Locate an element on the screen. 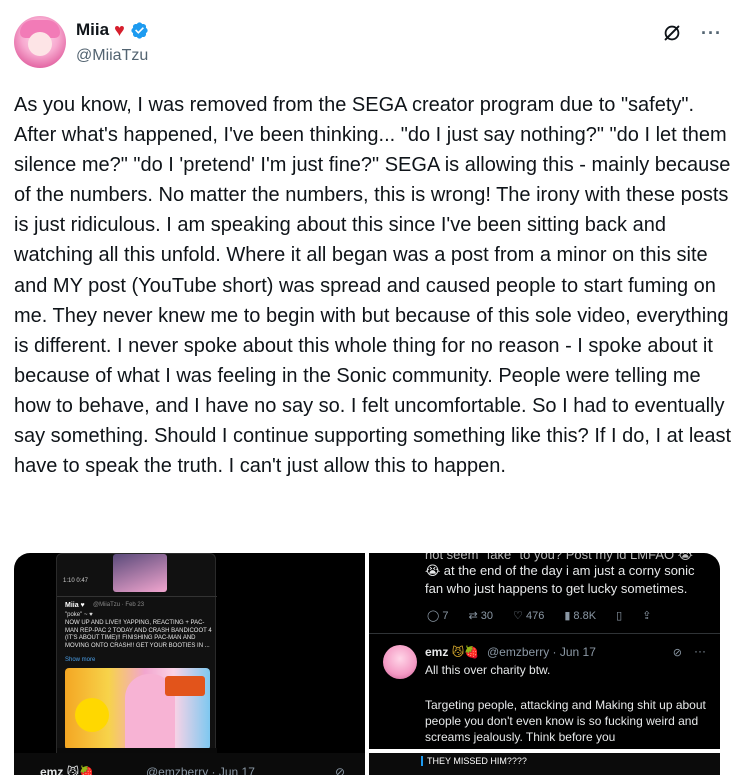  mini-show-more: Show more is located at coordinates (80, 660).